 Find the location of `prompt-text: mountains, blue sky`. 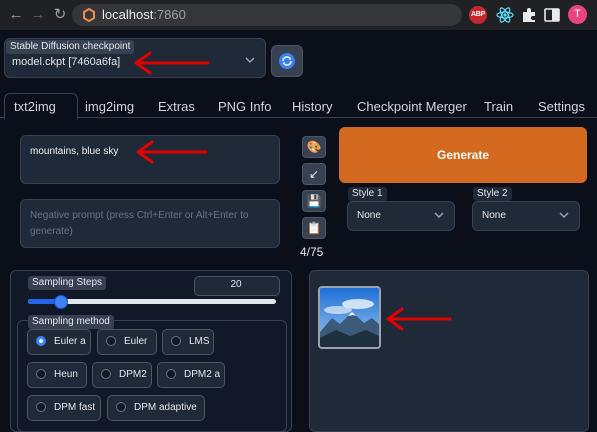

prompt-text: mountains, blue sky is located at coordinates (74, 151).